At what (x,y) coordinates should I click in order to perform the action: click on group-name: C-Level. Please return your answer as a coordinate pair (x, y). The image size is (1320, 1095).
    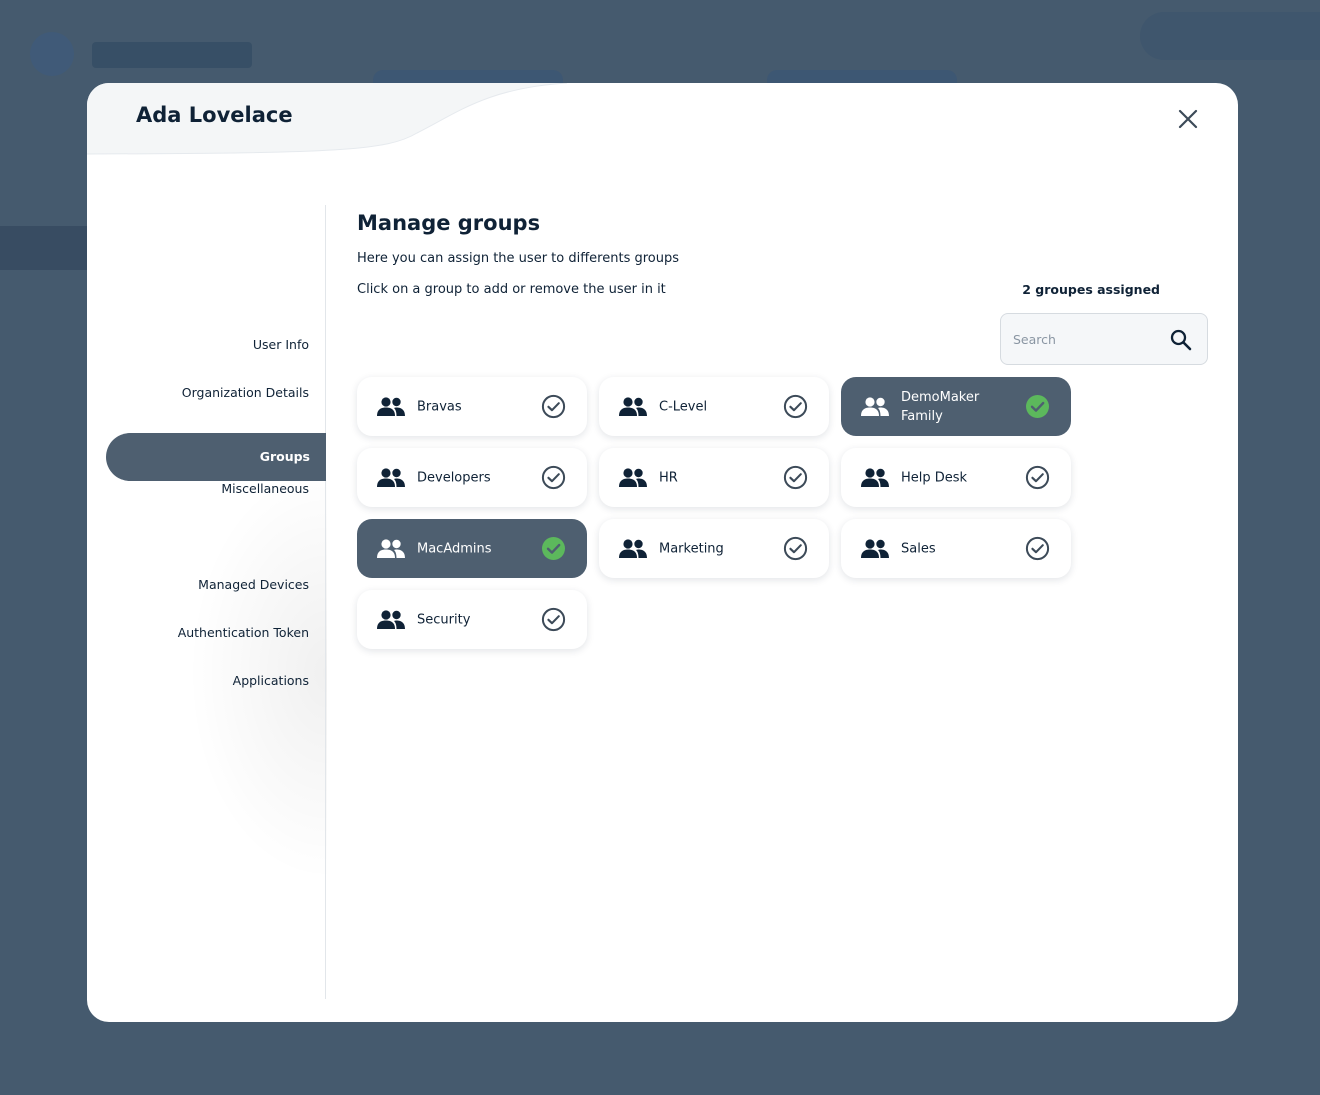
    Looking at the image, I should click on (683, 406).